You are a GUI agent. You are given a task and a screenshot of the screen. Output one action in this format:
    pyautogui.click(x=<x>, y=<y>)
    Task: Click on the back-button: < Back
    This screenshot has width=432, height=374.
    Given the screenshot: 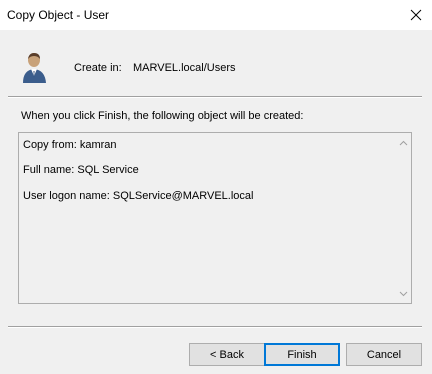 What is the action you would take?
    pyautogui.click(x=227, y=354)
    